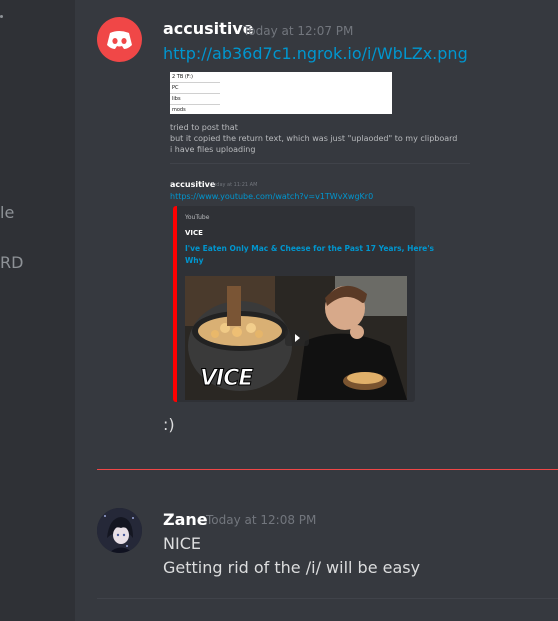 The height and width of the screenshot is (621, 558). I want to click on message-author: accusitive, so click(208, 28).